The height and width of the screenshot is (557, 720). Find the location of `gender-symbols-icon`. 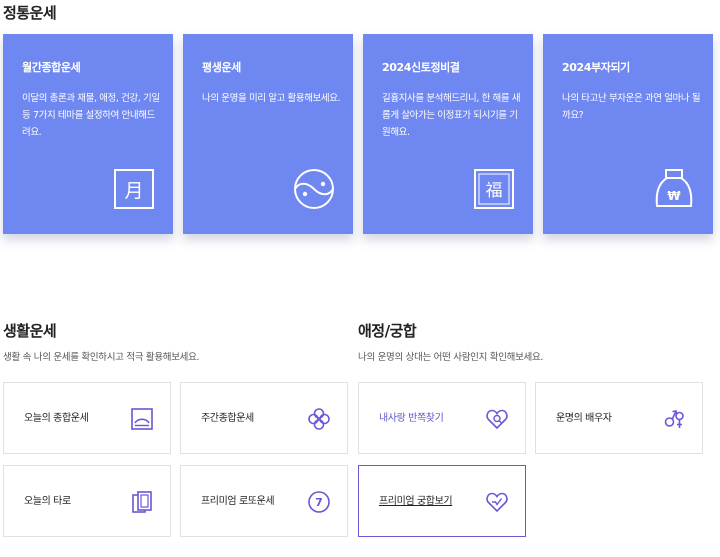

gender-symbols-icon is located at coordinates (674, 419).